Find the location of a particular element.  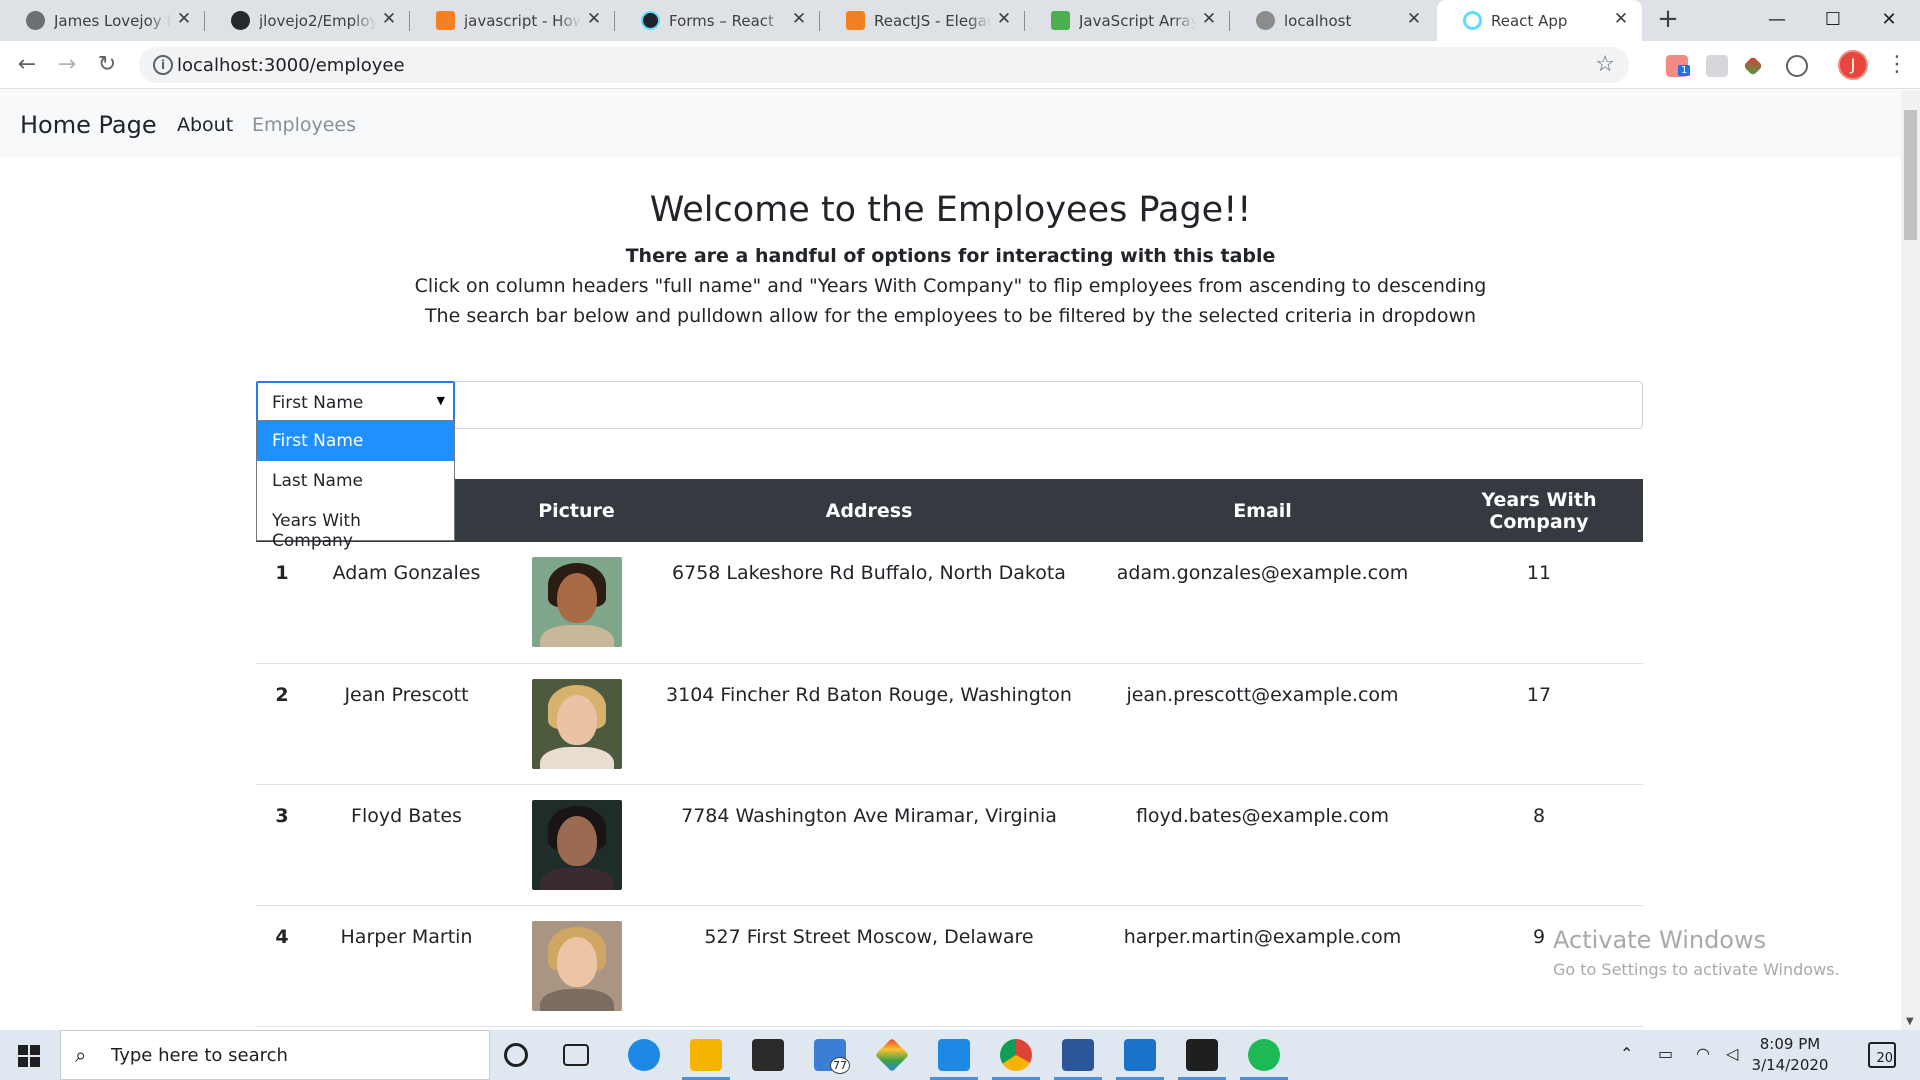

reload-icon: ↻ is located at coordinates (107, 65).